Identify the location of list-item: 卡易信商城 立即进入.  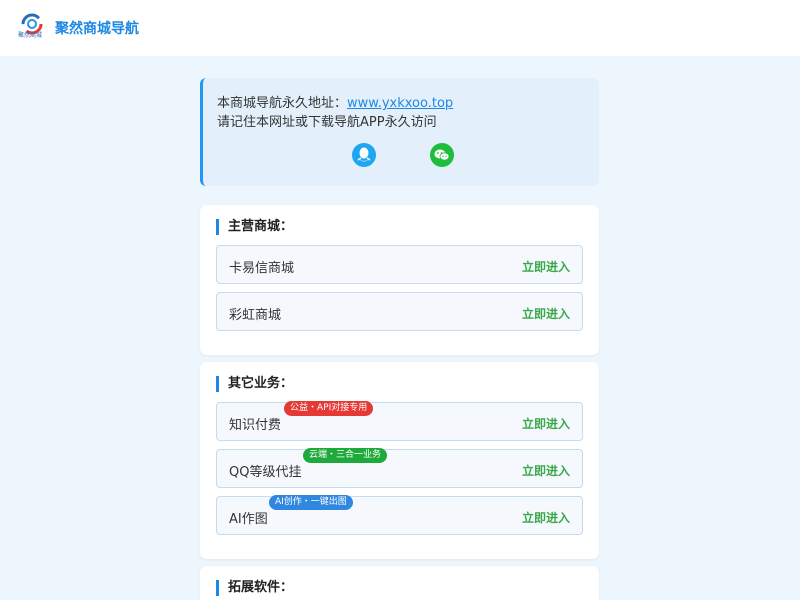
(399, 264).